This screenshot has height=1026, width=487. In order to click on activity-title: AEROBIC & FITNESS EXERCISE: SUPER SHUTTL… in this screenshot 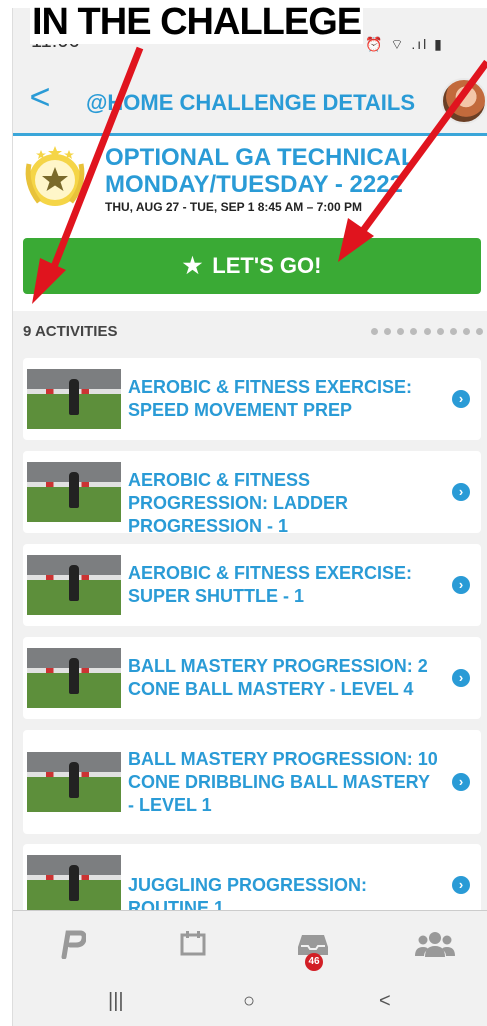, I will do `click(270, 584)`.